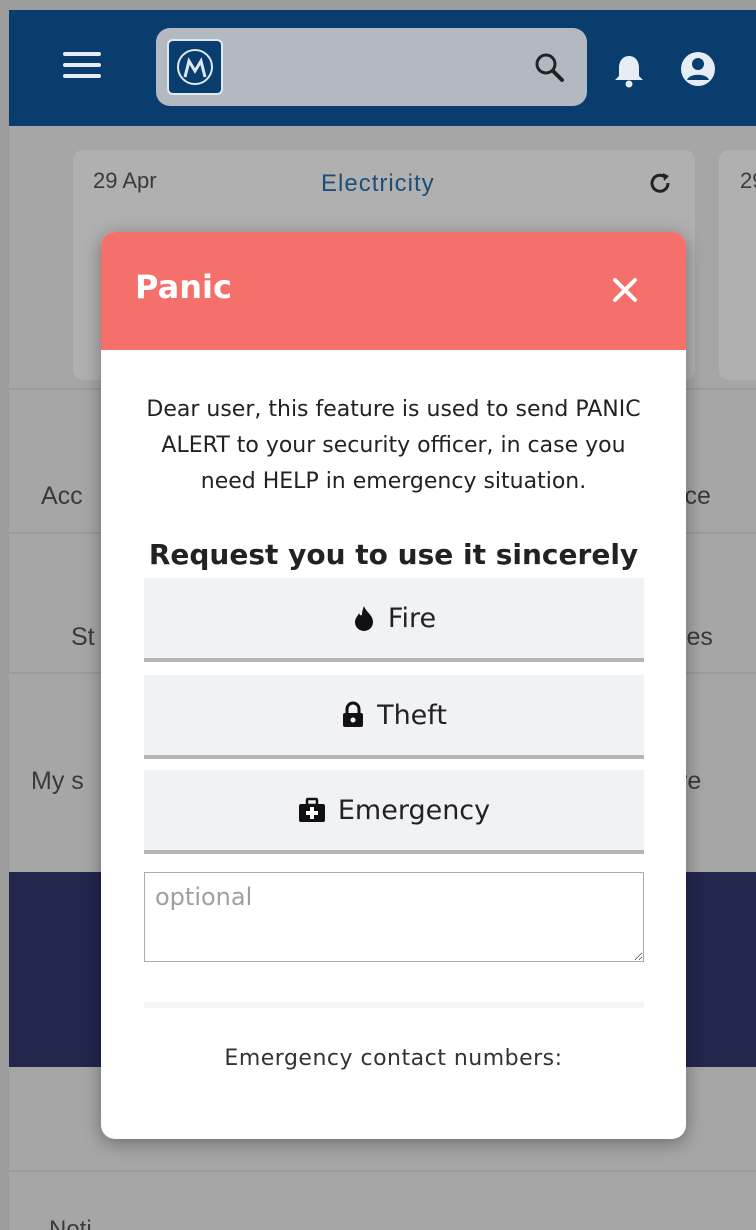 The height and width of the screenshot is (1230, 756). Describe the element at coordinates (660, 183) in the screenshot. I see `refresh-icon` at that location.